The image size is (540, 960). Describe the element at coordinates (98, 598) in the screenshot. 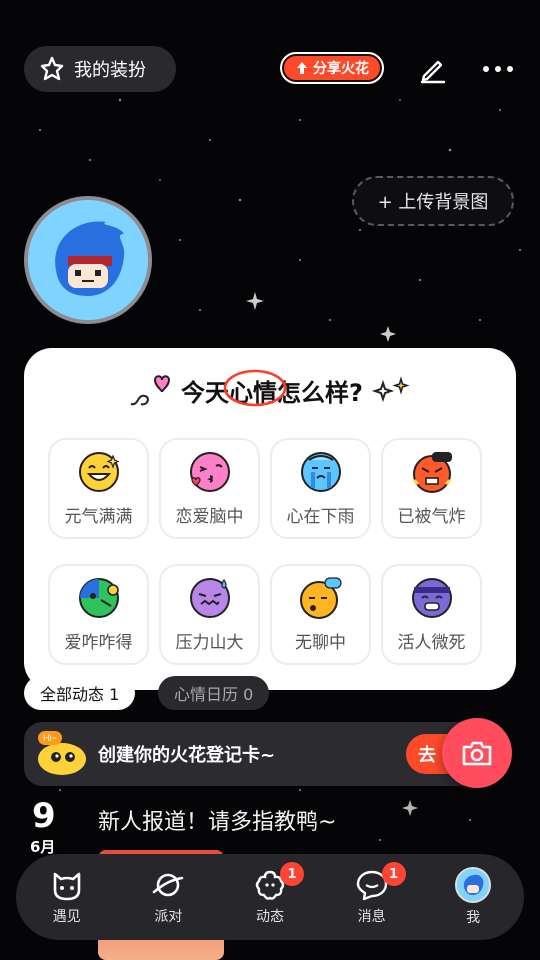

I see `tongue-face-icon` at that location.